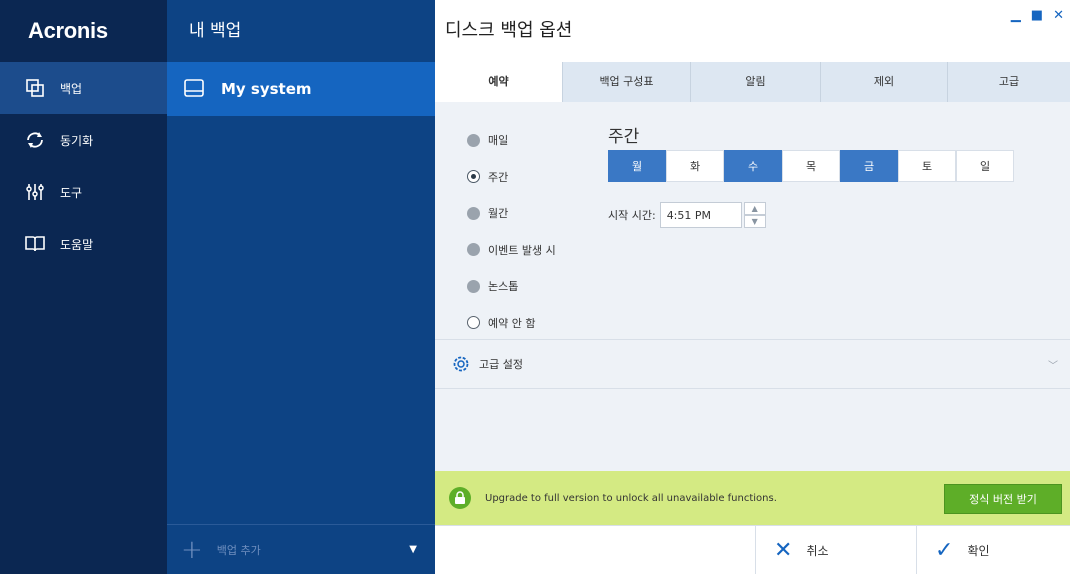  What do you see at coordinates (637, 166) in the screenshot?
I see `day-toggle-mon: 월` at bounding box center [637, 166].